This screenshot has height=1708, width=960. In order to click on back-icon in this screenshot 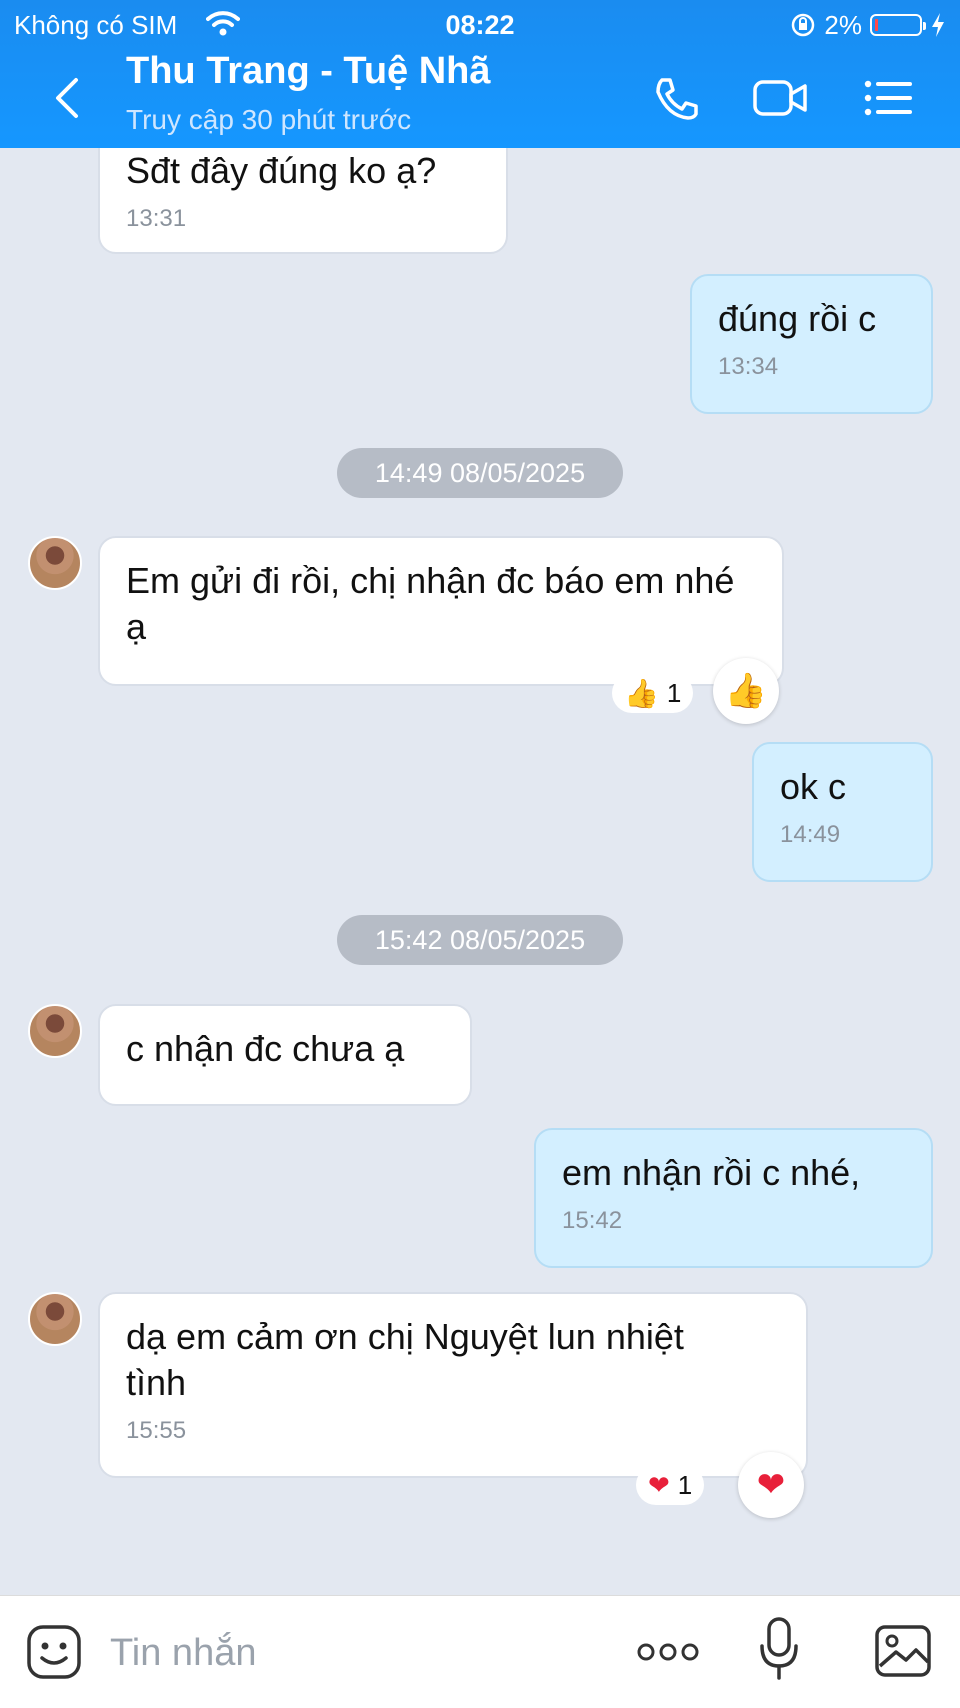, I will do `click(68, 98)`.